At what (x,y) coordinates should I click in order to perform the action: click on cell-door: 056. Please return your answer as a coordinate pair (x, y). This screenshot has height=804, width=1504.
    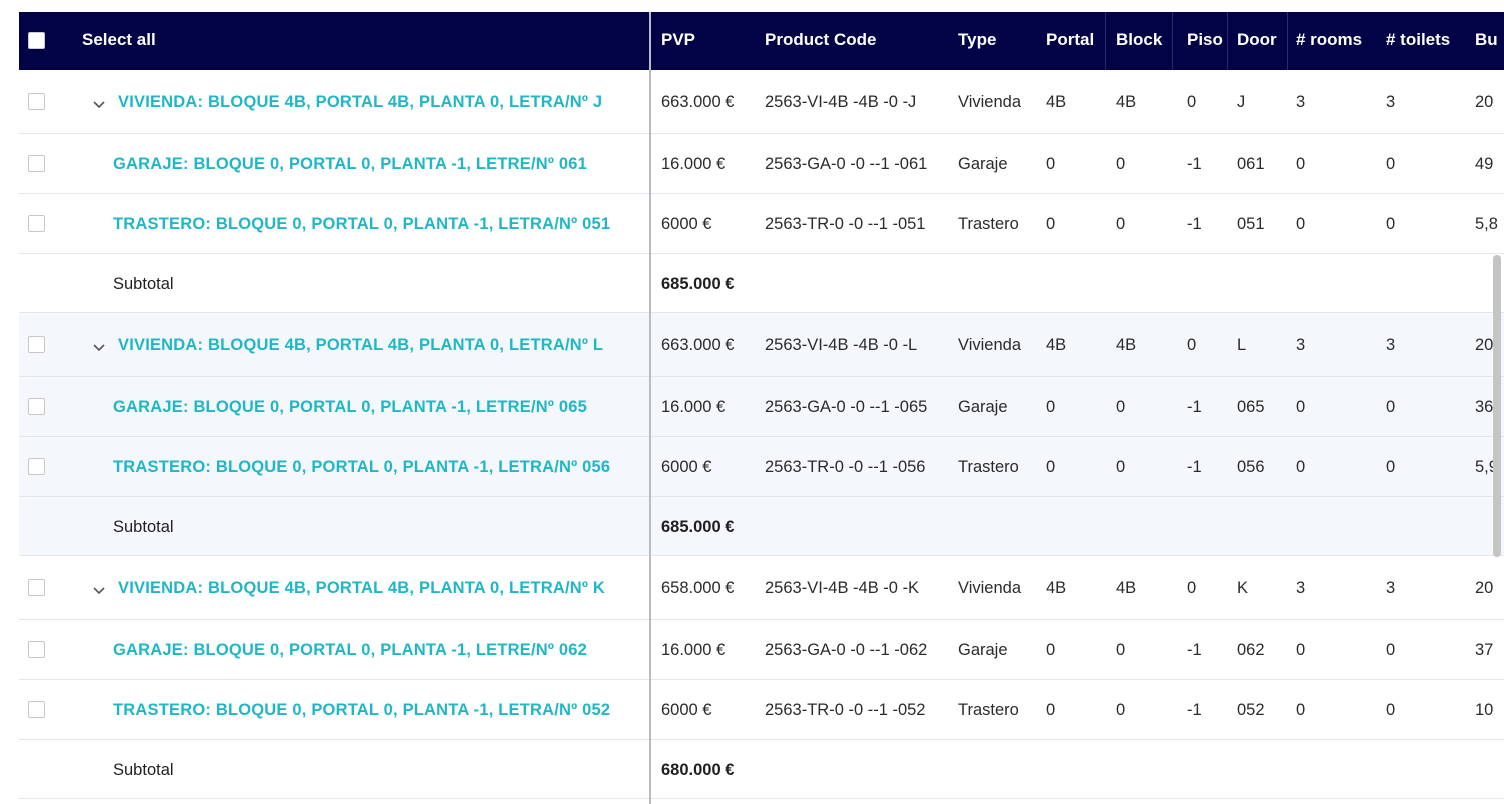
    Looking at the image, I should click on (1251, 467).